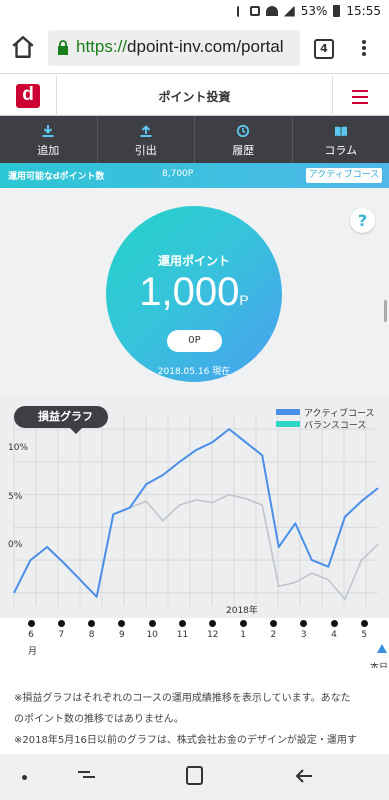  Describe the element at coordinates (382, 648) in the screenshot. I see `today-marker-icon` at that location.